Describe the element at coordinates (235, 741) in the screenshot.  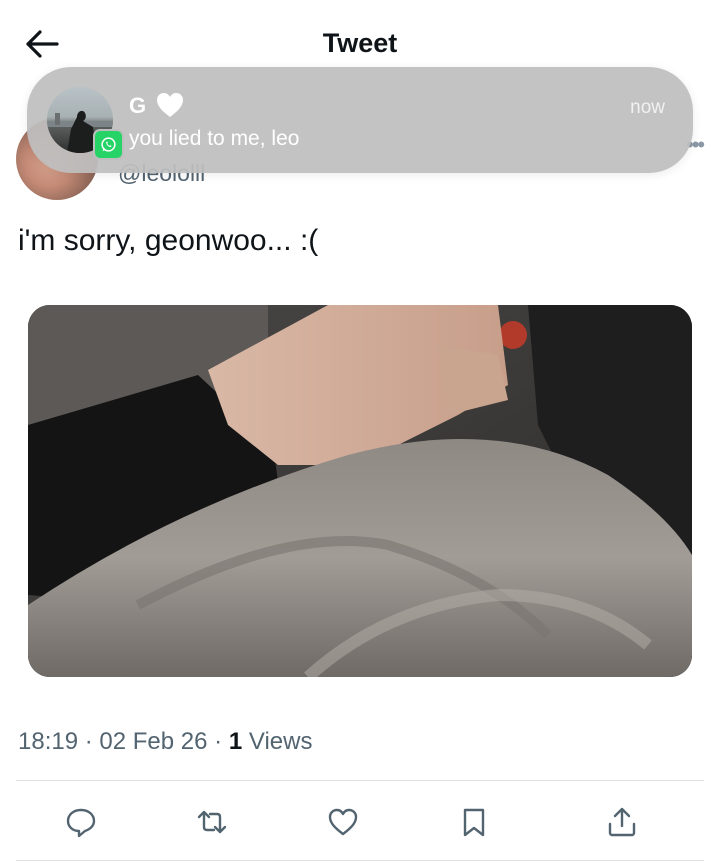
I see `views-count: 1` at that location.